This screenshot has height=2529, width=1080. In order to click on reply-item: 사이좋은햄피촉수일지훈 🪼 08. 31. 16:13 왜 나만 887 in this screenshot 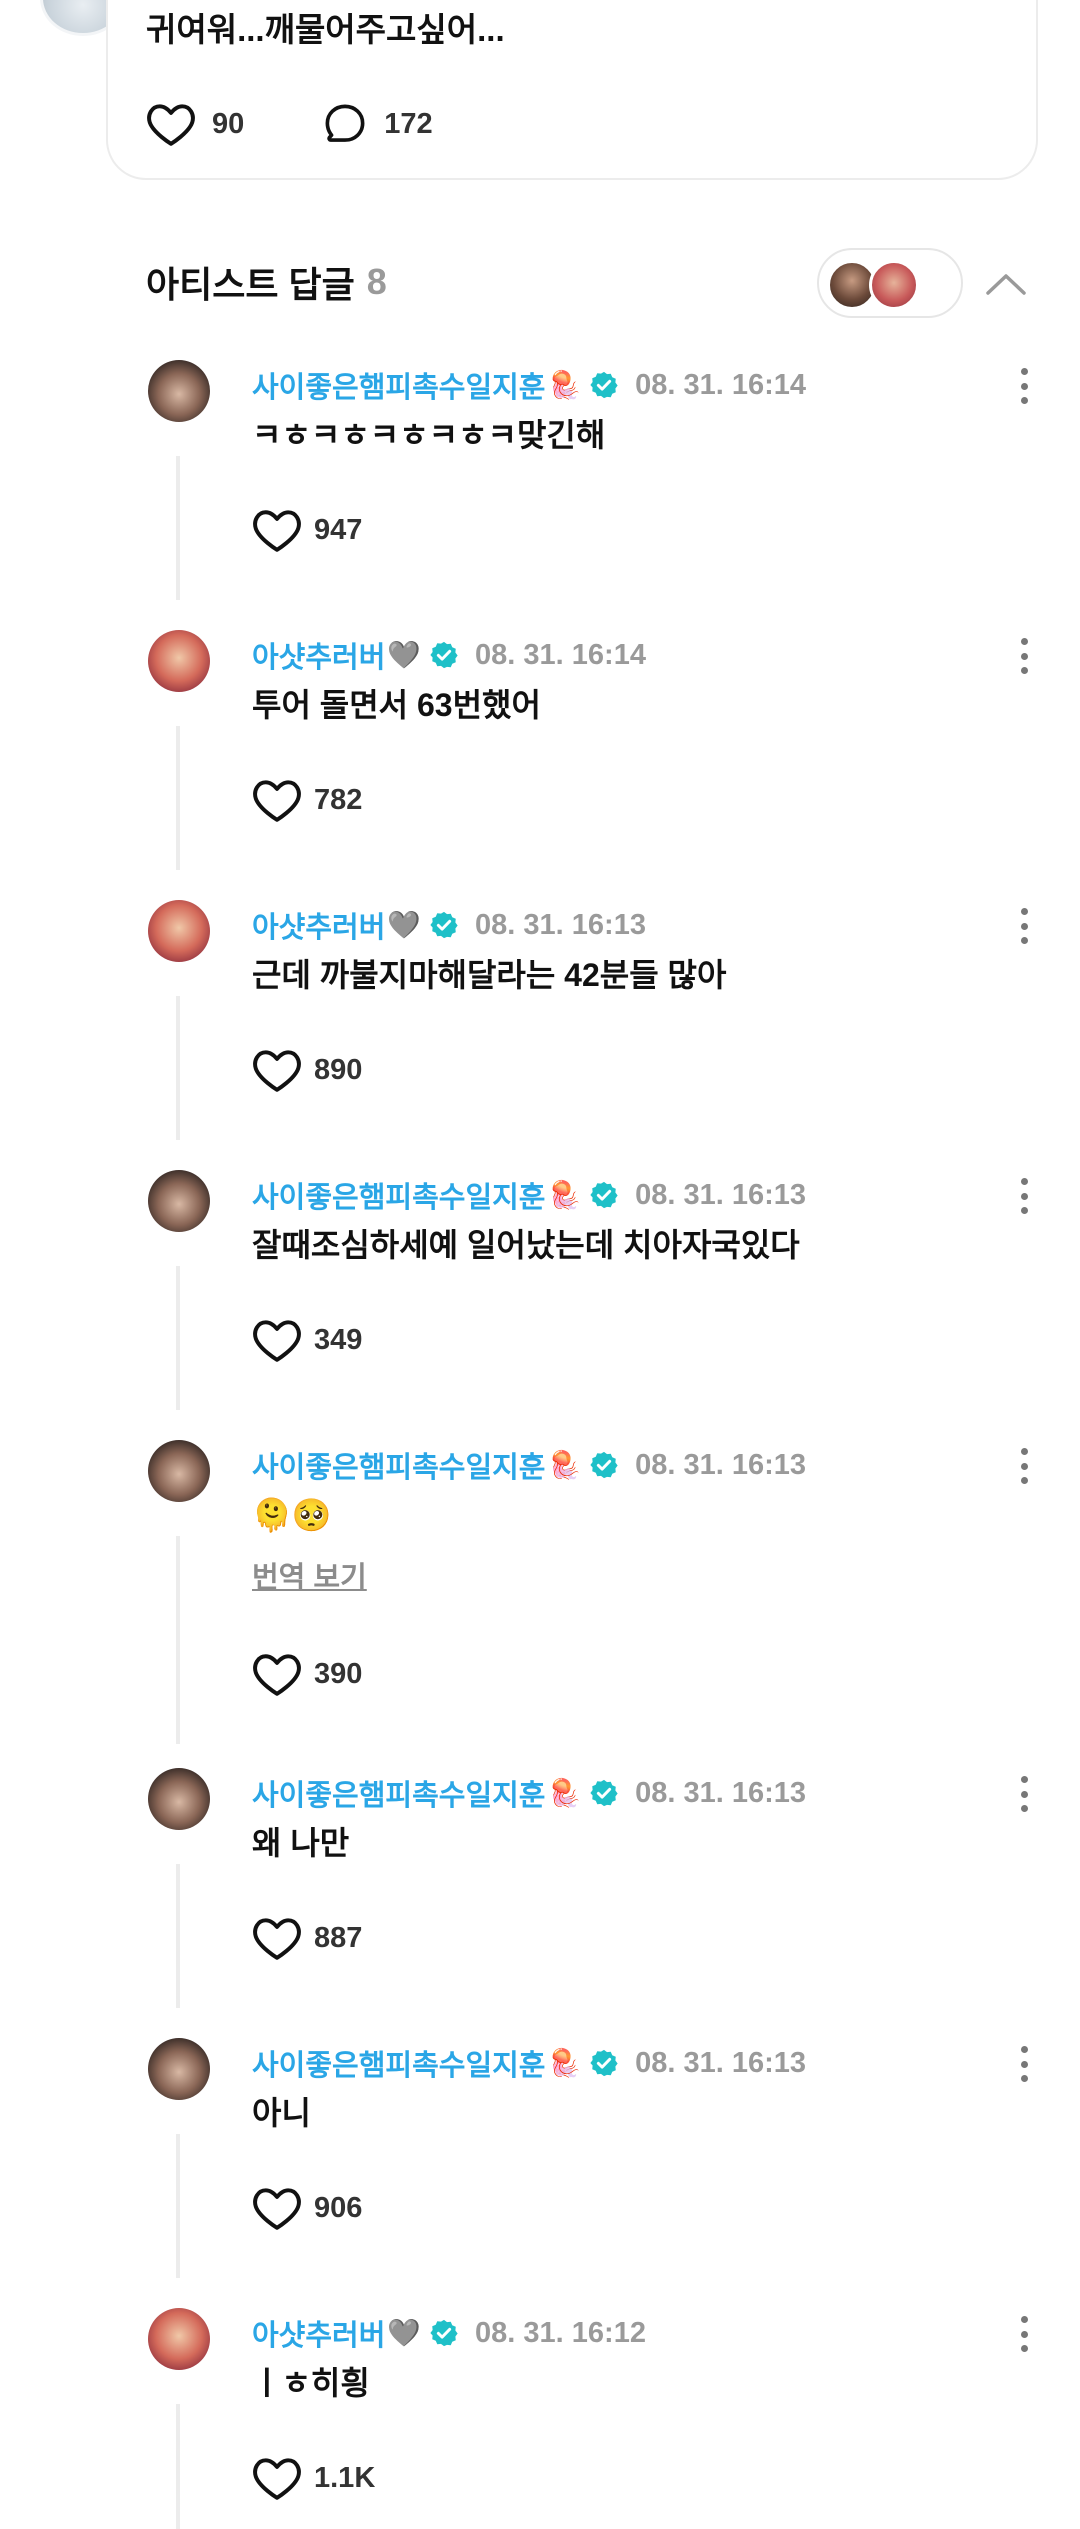, I will do `click(540, 1898)`.